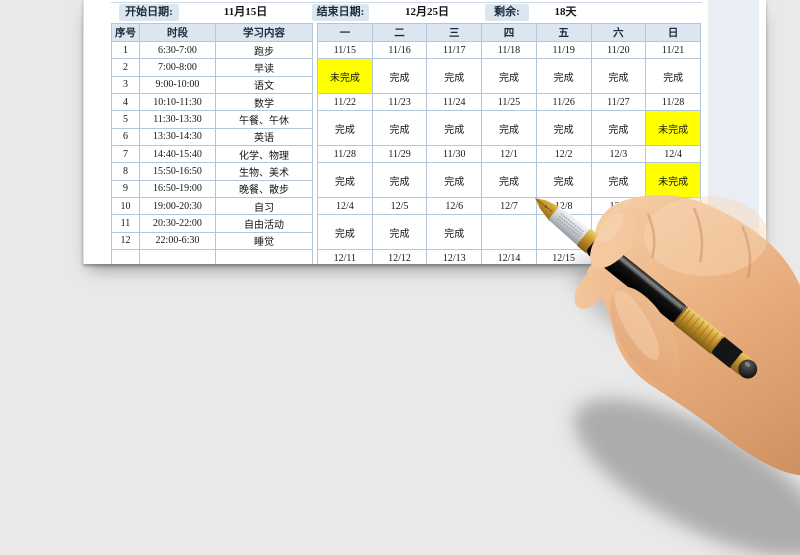 The height and width of the screenshot is (555, 800). What do you see at coordinates (563, 206) in the screenshot?
I see `calendar-date-cell: 12/8` at bounding box center [563, 206].